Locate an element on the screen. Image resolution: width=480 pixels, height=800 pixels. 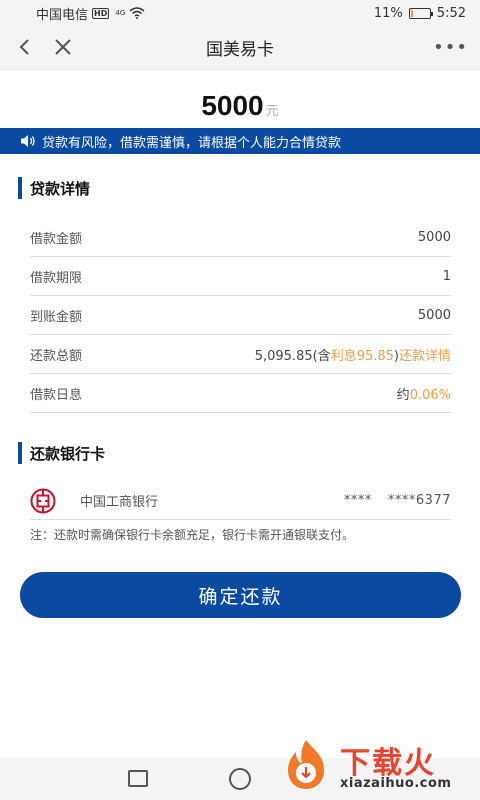
loan-amount-value: 5000 is located at coordinates (232, 105).